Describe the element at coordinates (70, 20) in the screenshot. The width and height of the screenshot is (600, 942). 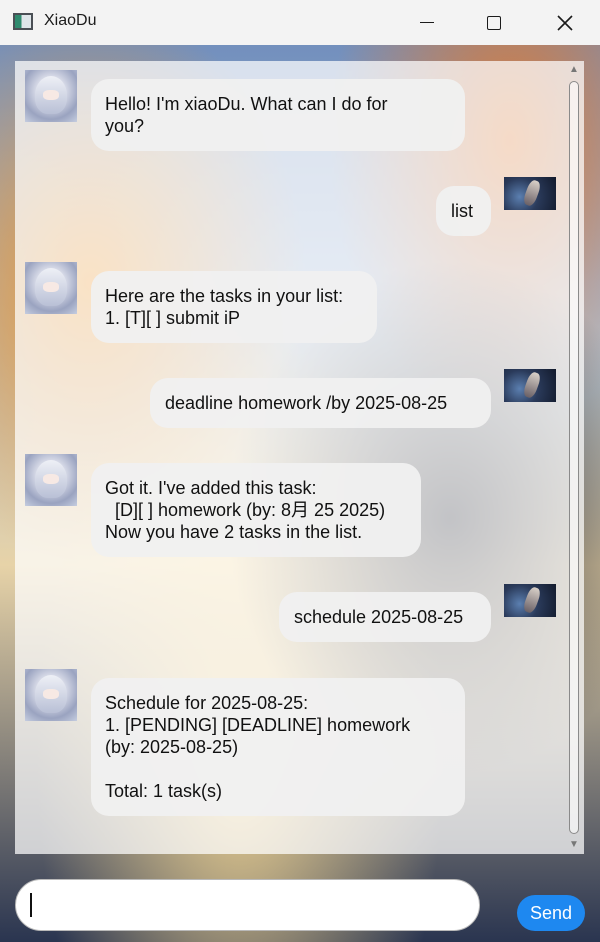
I see `window-title: XiaoDu` at that location.